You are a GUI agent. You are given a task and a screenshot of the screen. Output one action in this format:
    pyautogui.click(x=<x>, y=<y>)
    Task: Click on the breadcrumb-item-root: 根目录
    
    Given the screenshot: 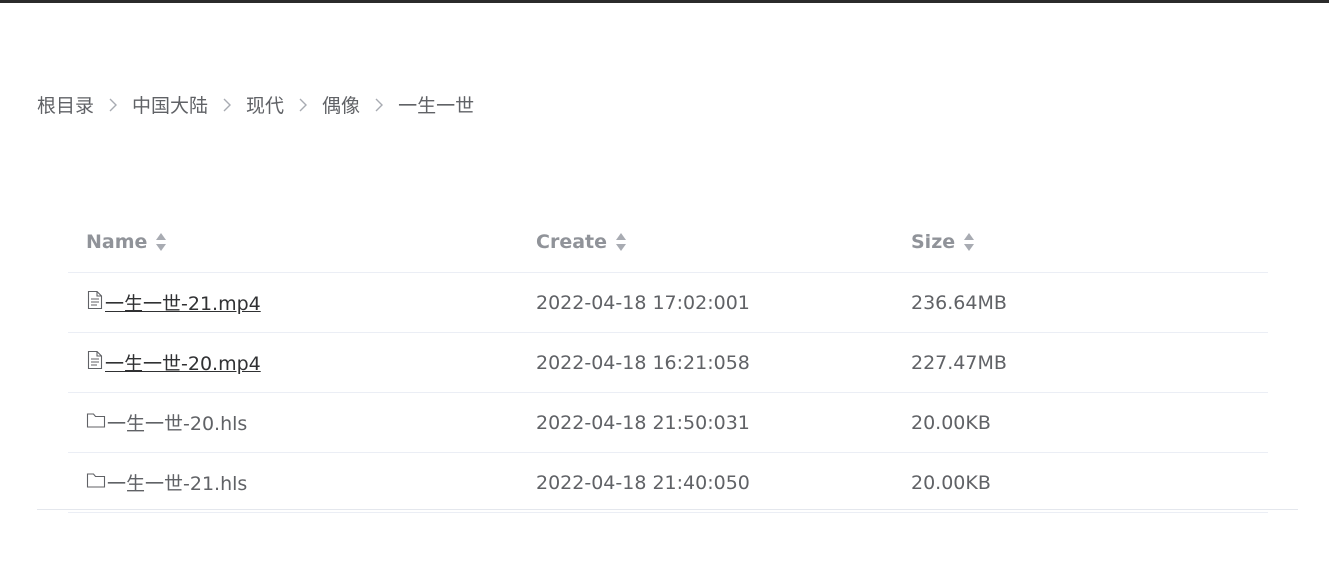 What is the action you would take?
    pyautogui.click(x=65, y=104)
    